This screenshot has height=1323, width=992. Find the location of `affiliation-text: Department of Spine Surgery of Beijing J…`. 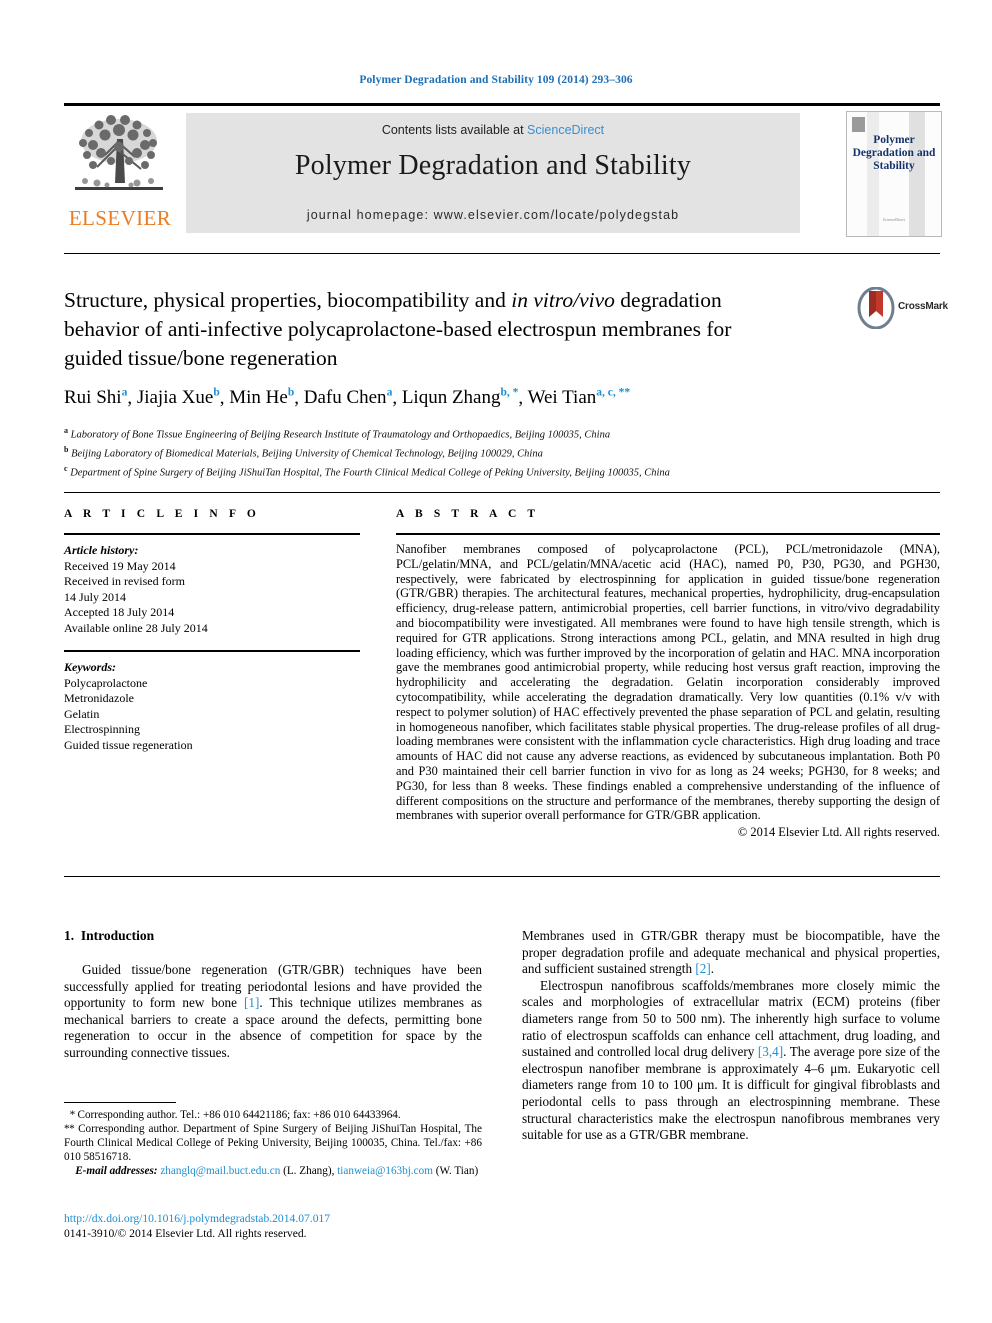

affiliation-text: Department of Spine Surgery of Beijing J… is located at coordinates (370, 473).